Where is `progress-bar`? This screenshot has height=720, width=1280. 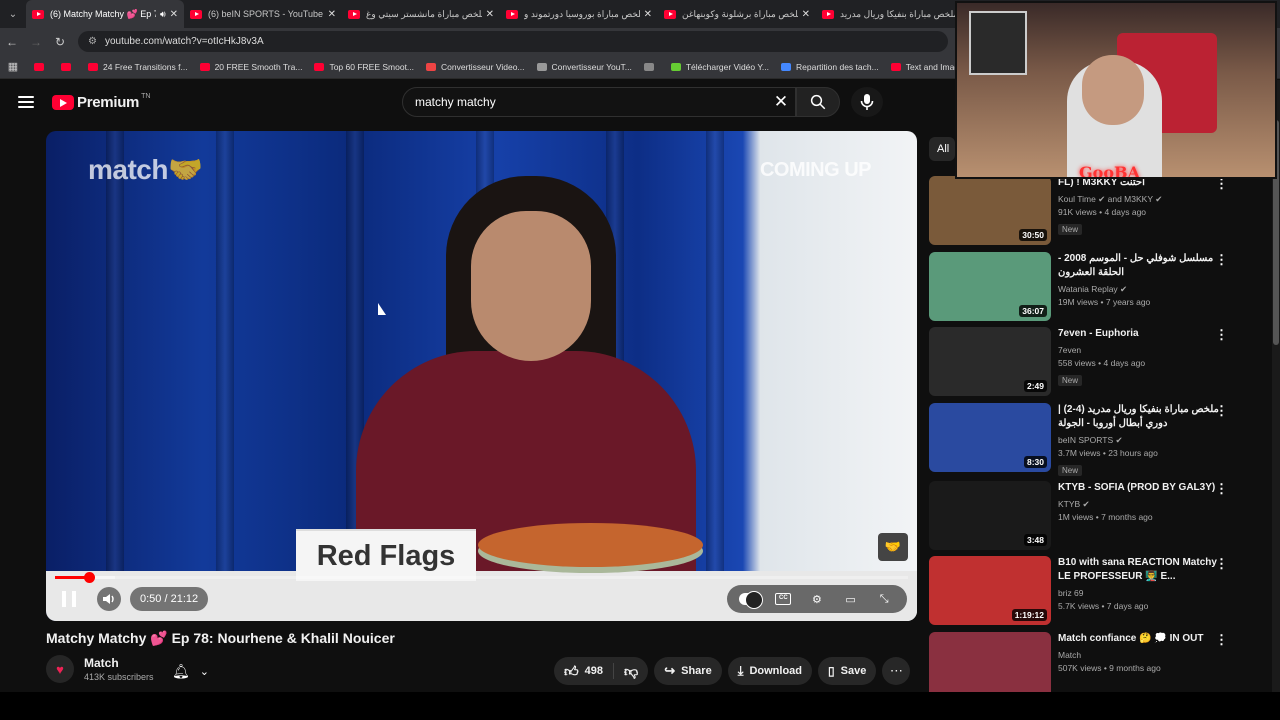 progress-bar is located at coordinates (481, 577).